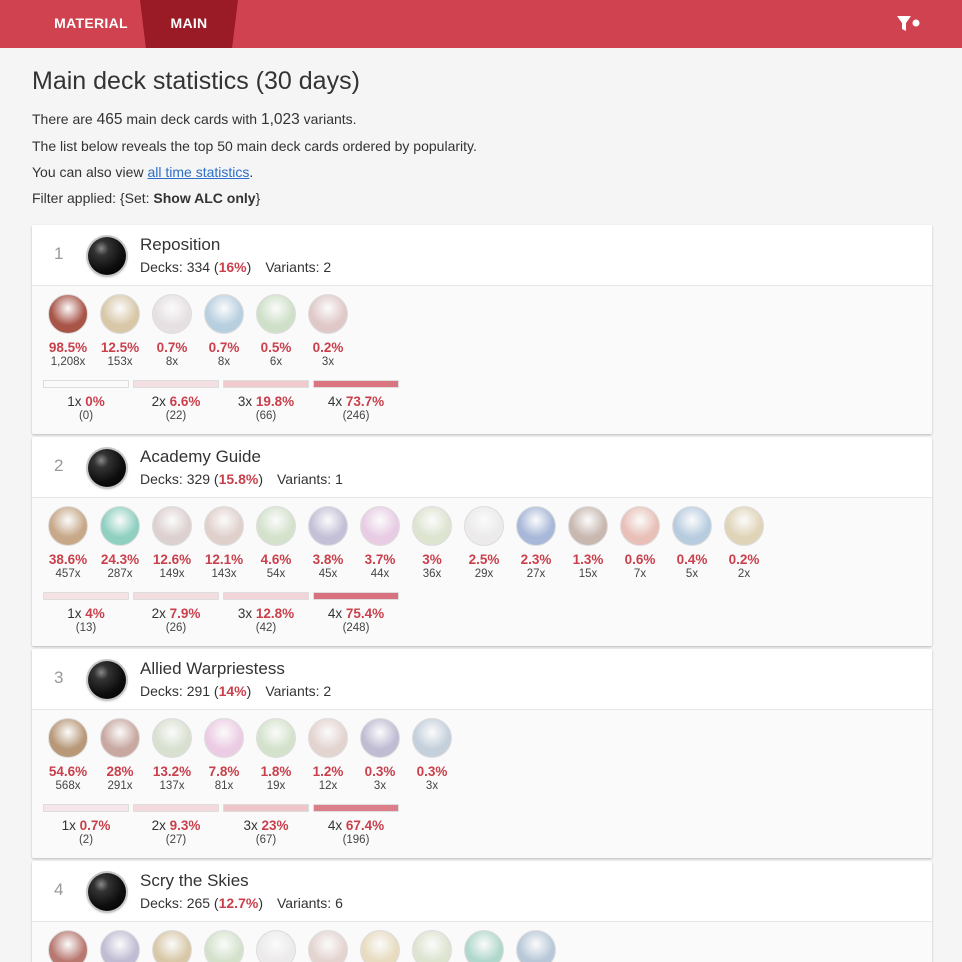 The width and height of the screenshot is (962, 962). What do you see at coordinates (212, 669) in the screenshot?
I see `card-name: Allied Warpriestess` at bounding box center [212, 669].